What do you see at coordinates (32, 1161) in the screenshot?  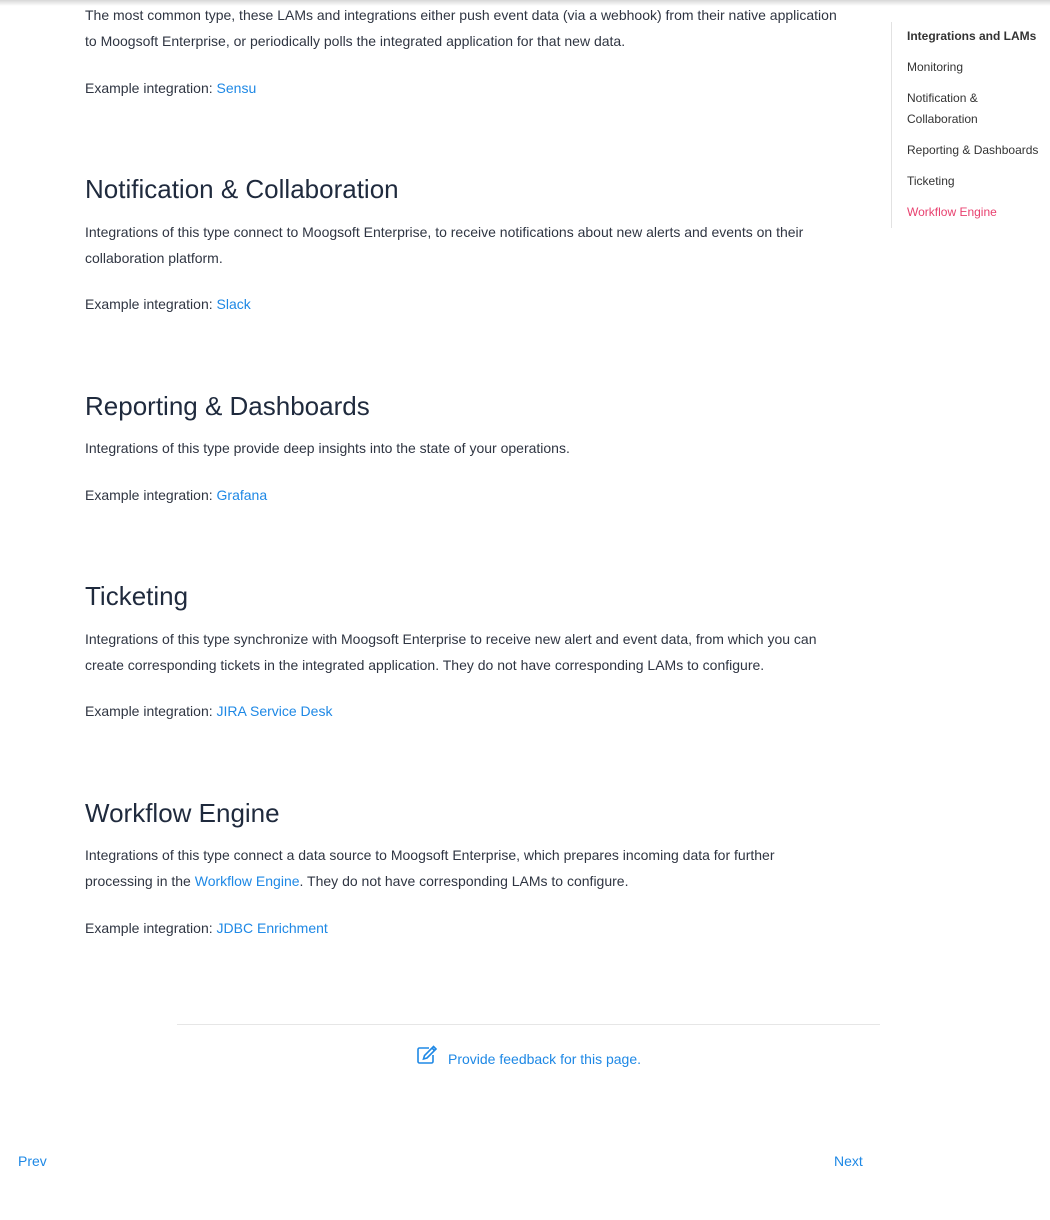 I see `prev-link: Prev` at bounding box center [32, 1161].